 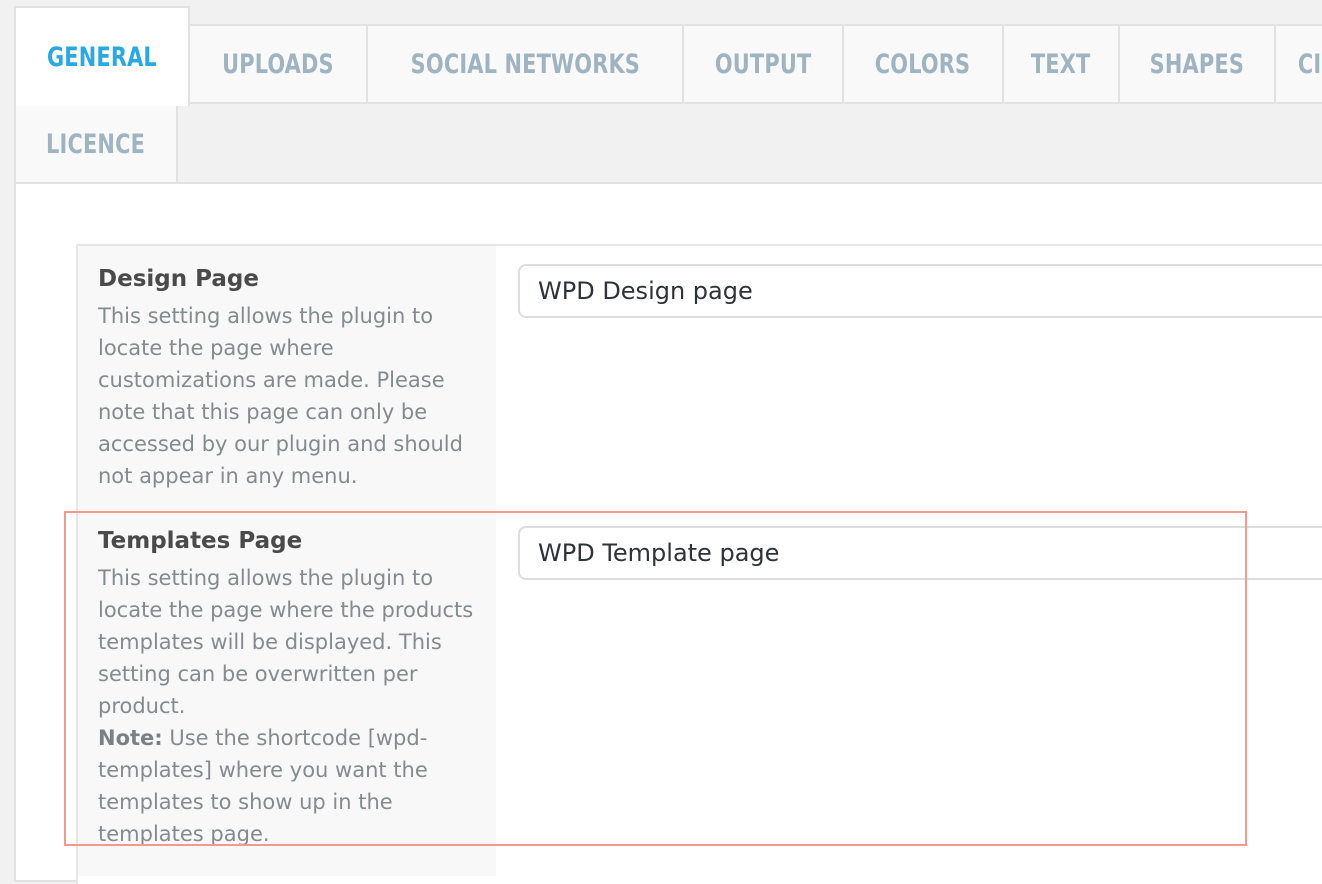 I want to click on design-page-select, so click(x=920, y=291).